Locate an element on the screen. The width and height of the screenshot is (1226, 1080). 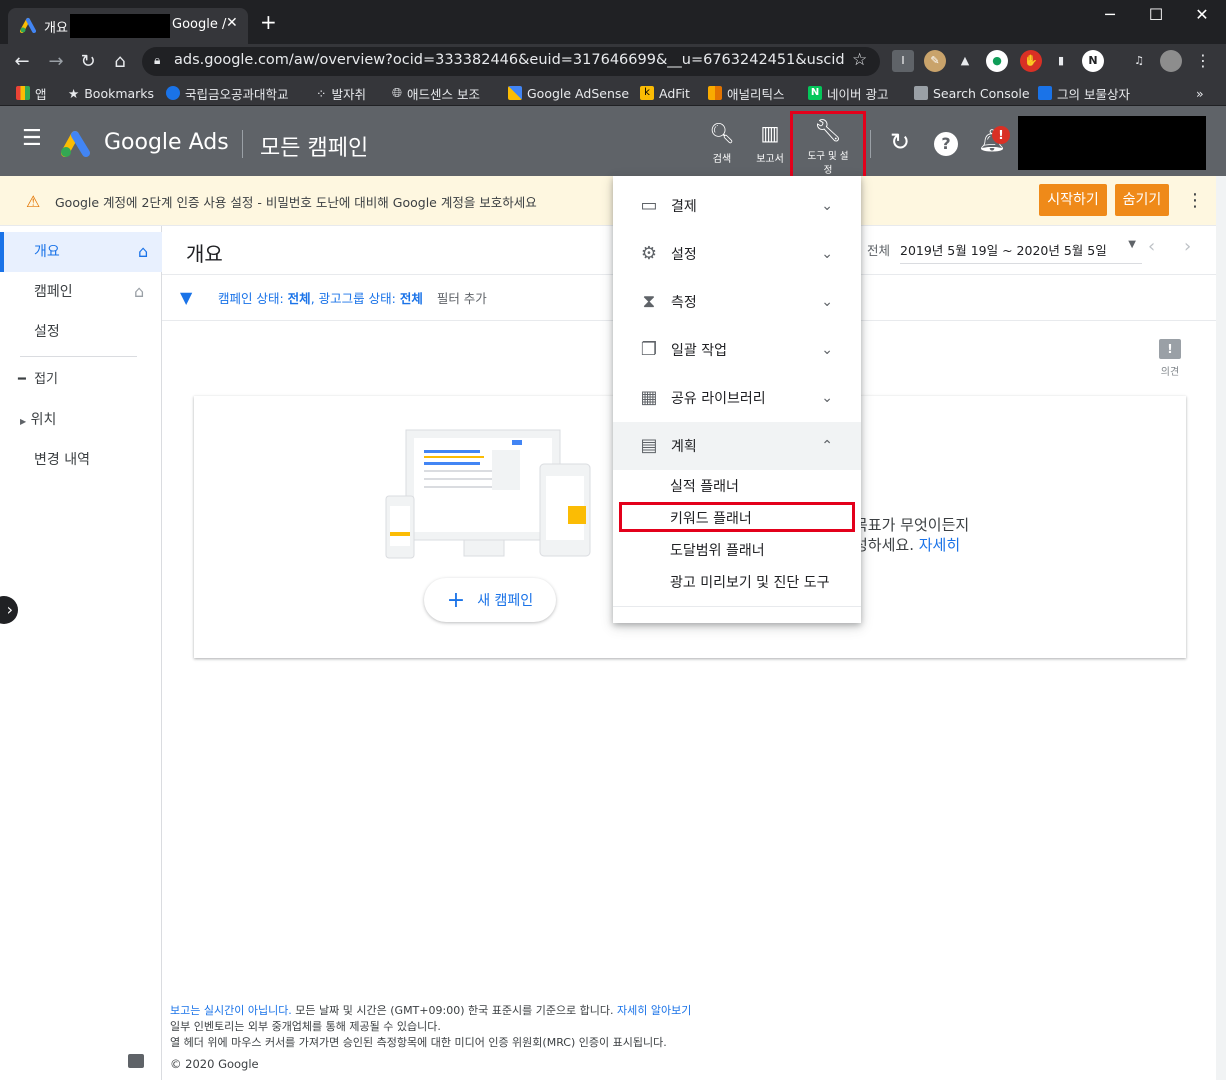
dots-icon: ⁘ is located at coordinates (321, 93).